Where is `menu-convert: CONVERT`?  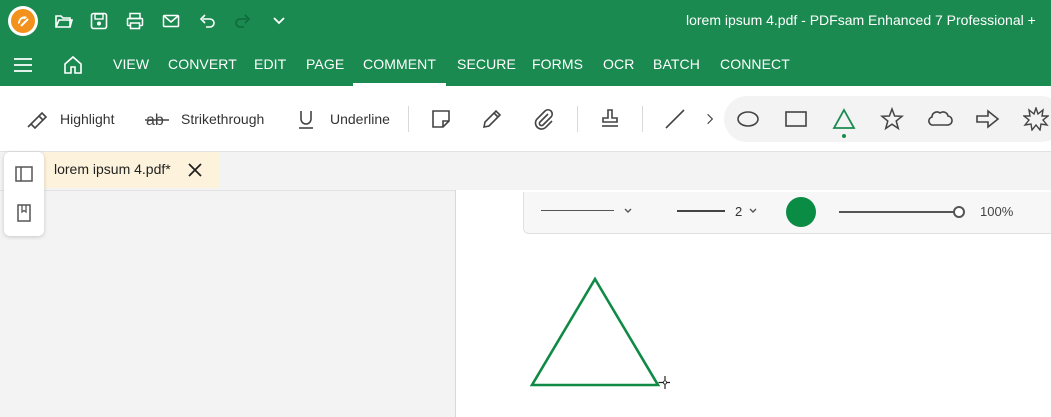
menu-convert: CONVERT is located at coordinates (202, 64).